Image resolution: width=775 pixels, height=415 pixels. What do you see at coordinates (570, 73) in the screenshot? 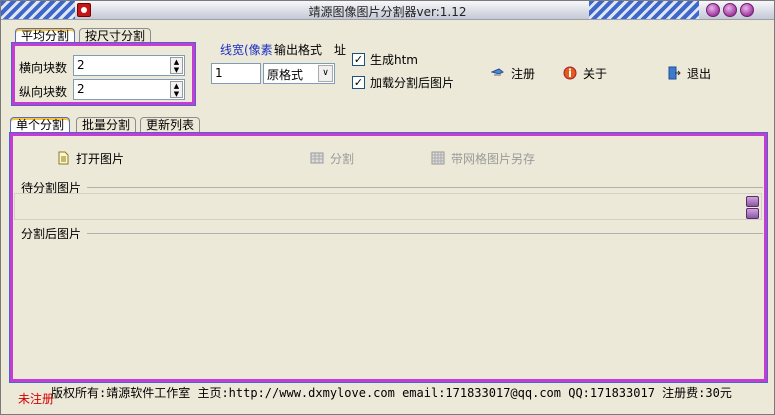
I see `info-icon` at bounding box center [570, 73].